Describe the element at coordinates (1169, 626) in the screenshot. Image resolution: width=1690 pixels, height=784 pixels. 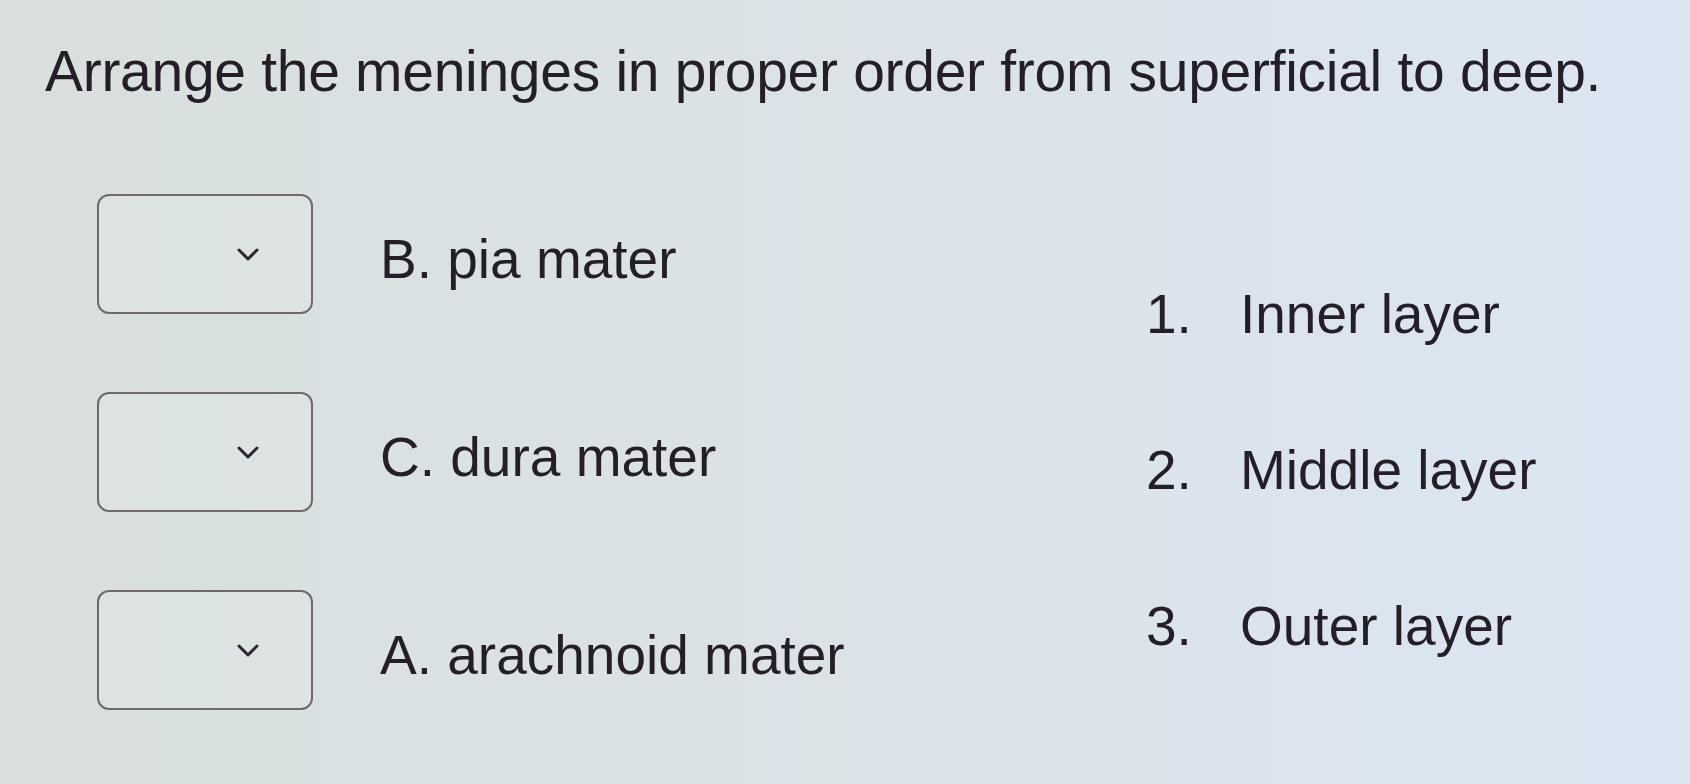
I see `list-number: 3.` at that location.